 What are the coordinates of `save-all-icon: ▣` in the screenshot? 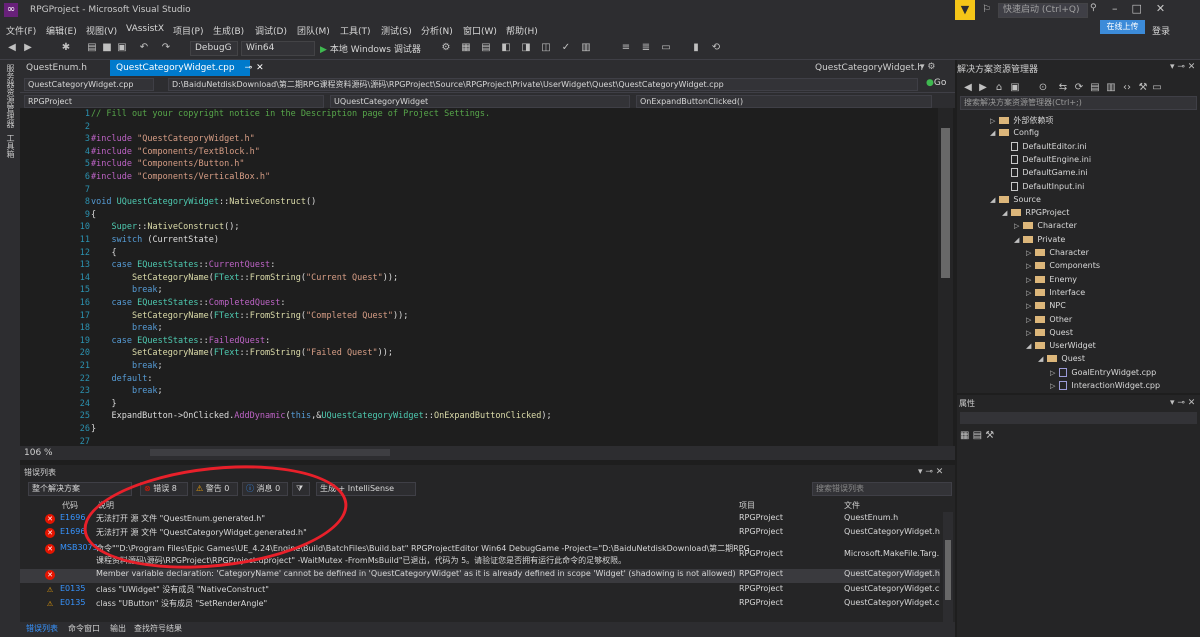 It's located at (122, 48).